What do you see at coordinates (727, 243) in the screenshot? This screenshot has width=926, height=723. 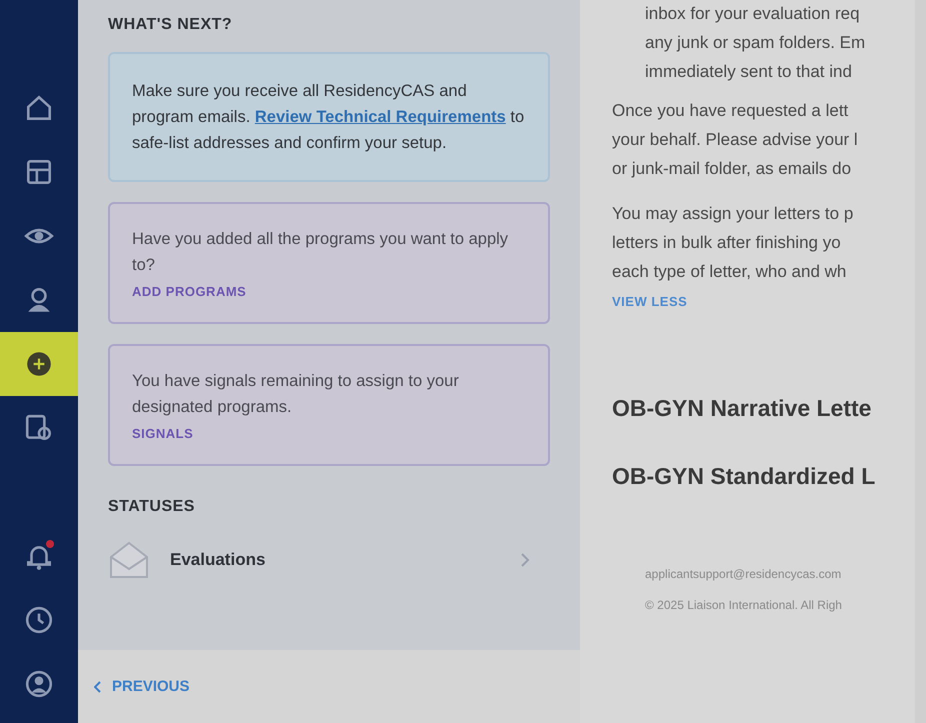 I see `paragraph-line: letters in bulk after finishing yo` at bounding box center [727, 243].